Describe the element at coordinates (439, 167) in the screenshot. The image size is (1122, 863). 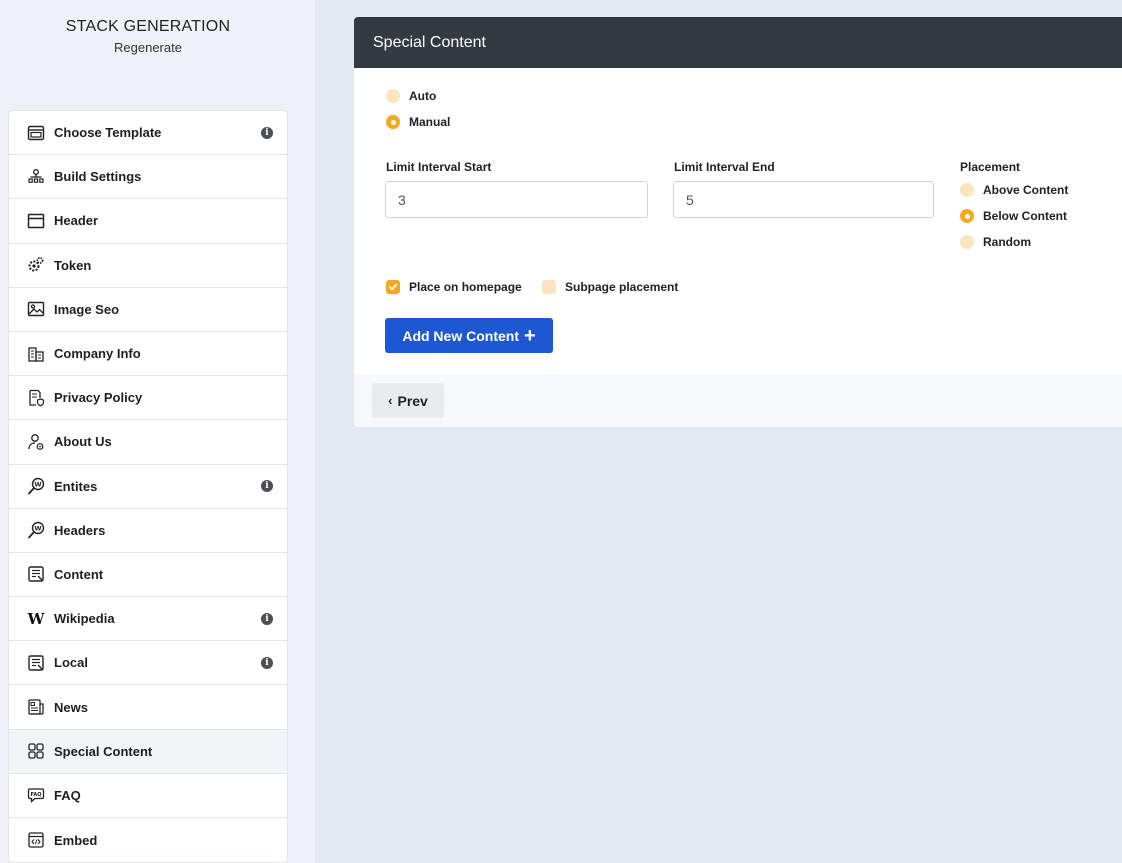
I see `limit-start-label: Limit Interval Start` at that location.